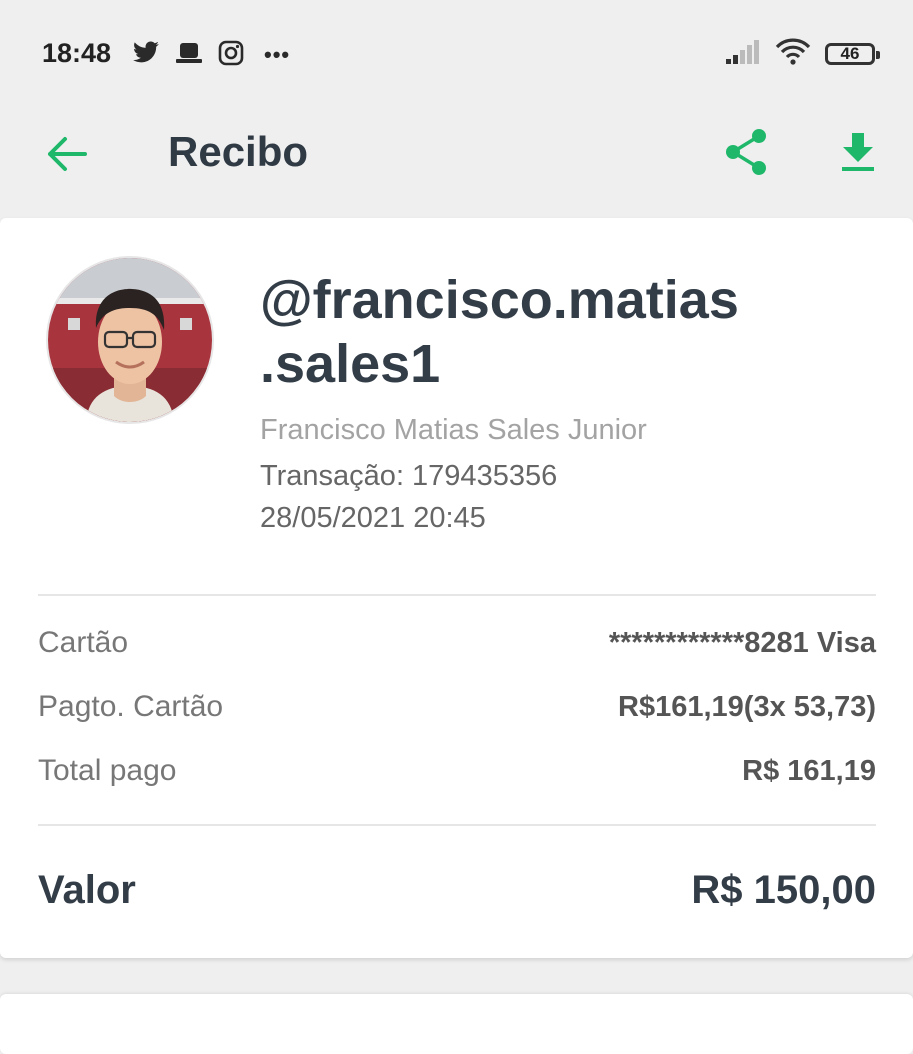 This screenshot has height=1054, width=913. I want to click on transaction-id: Transação: 179435356, so click(409, 476).